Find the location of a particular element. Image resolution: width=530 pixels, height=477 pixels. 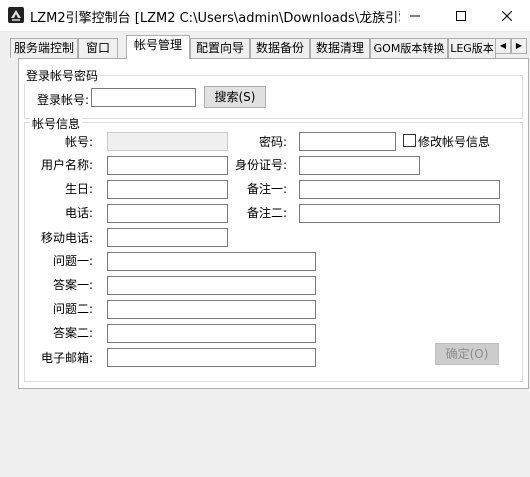

question2-label: 问题二: is located at coordinates (72, 309).